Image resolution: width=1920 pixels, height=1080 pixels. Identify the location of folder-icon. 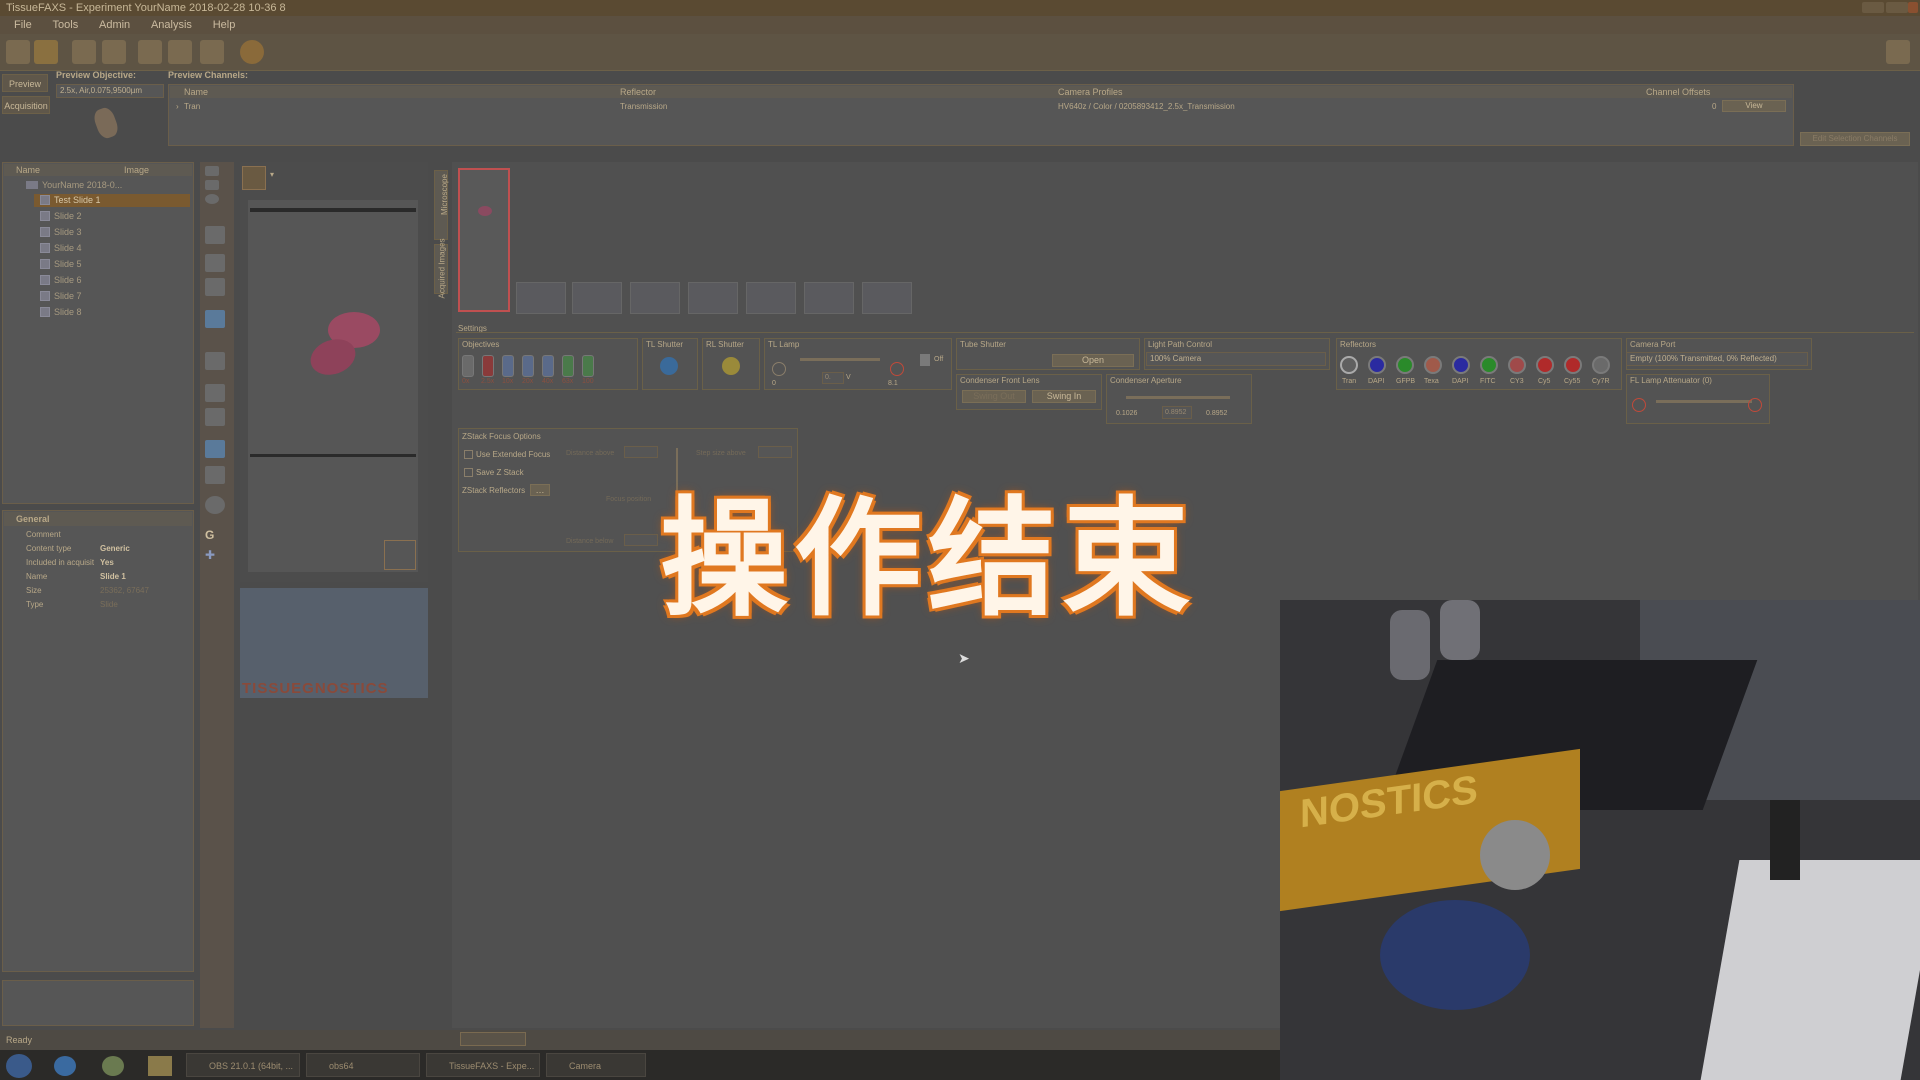
(160, 1066).